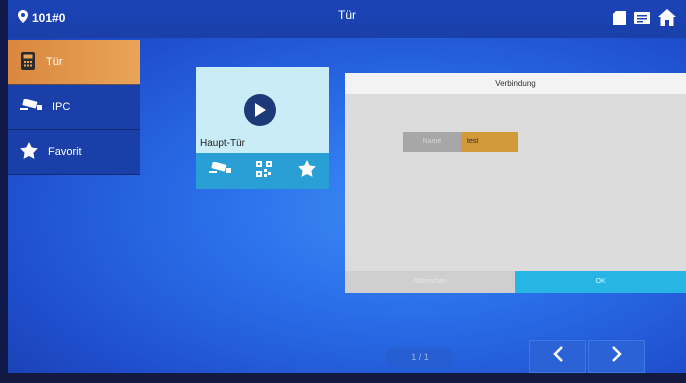  I want to click on name-input: test, so click(489, 142).